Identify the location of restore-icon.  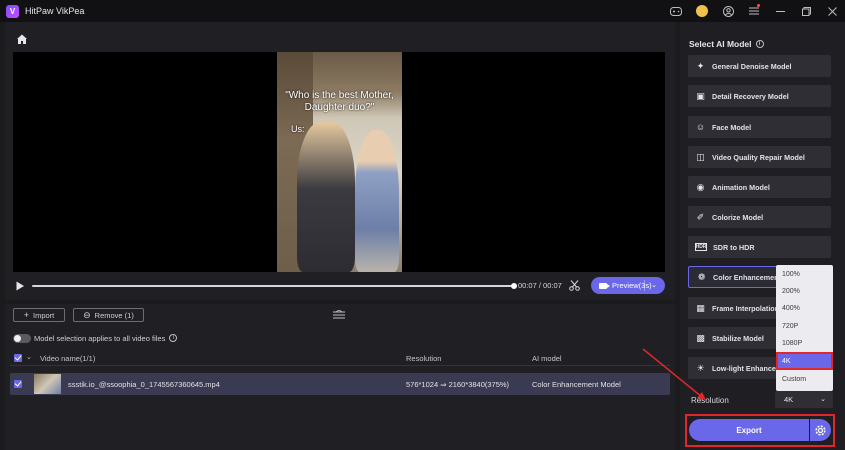
(806, 11).